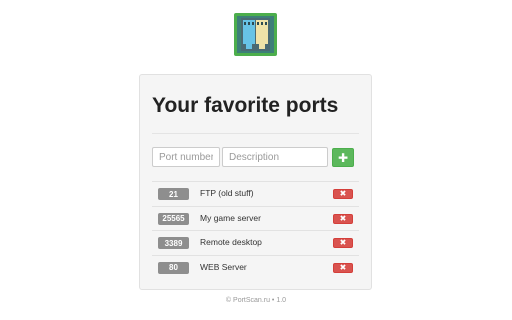 This screenshot has height=320, width=512. Describe the element at coordinates (255, 34) in the screenshot. I see `app-logo-icon` at that location.